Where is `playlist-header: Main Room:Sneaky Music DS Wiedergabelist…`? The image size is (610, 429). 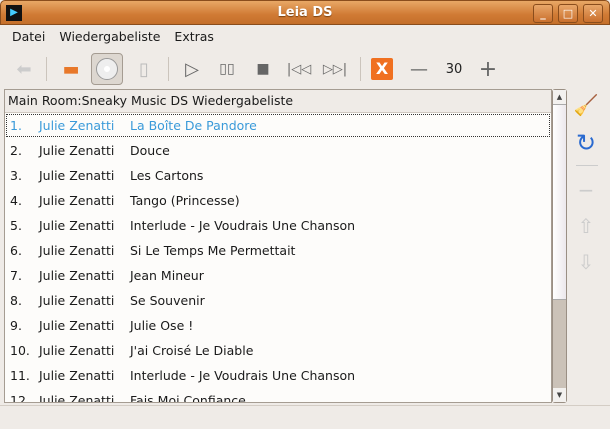 playlist-header: Main Room:Sneaky Music DS Wiedergabelist… is located at coordinates (278, 101).